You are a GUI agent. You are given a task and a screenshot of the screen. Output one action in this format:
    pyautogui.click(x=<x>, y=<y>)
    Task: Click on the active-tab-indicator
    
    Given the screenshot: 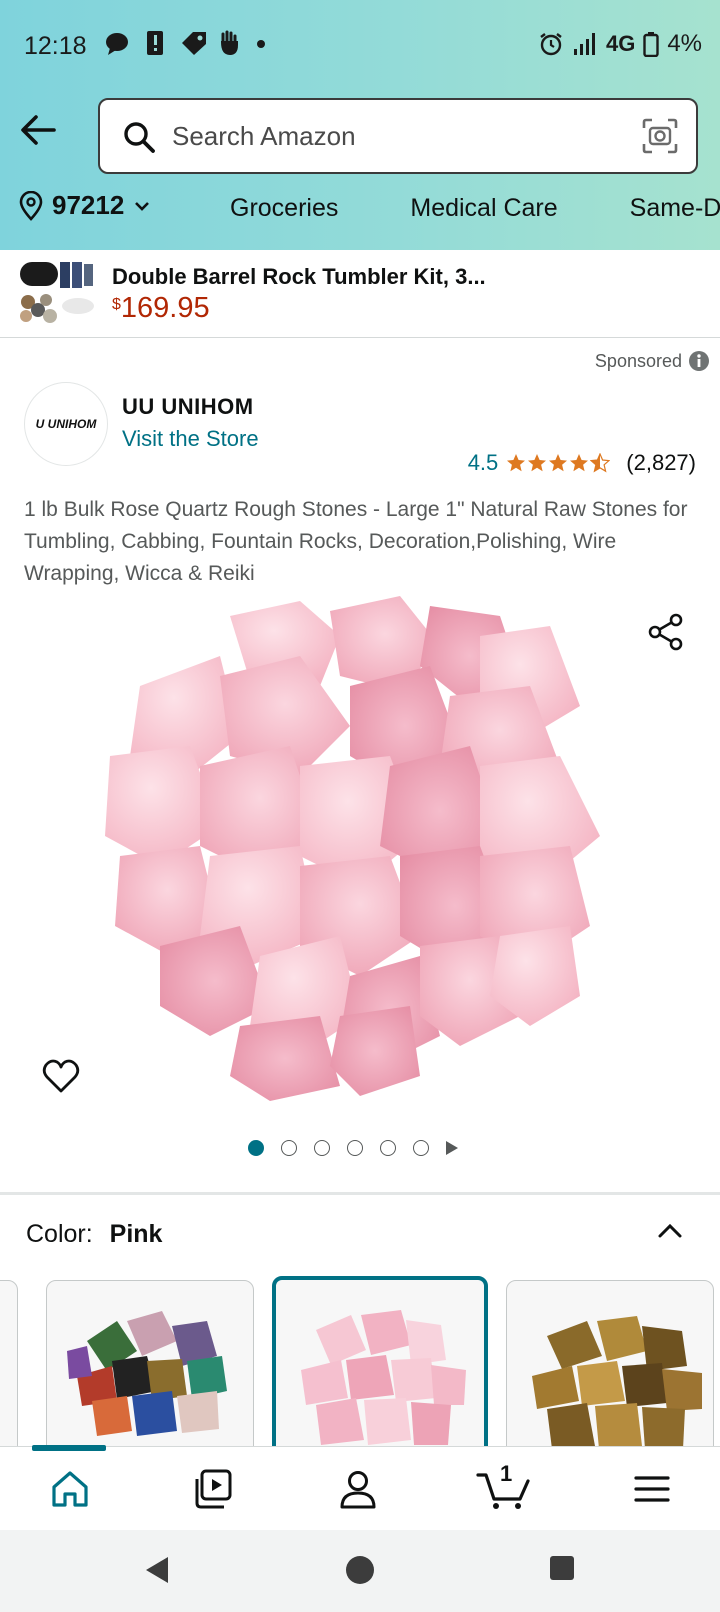 What is the action you would take?
    pyautogui.click(x=69, y=1448)
    